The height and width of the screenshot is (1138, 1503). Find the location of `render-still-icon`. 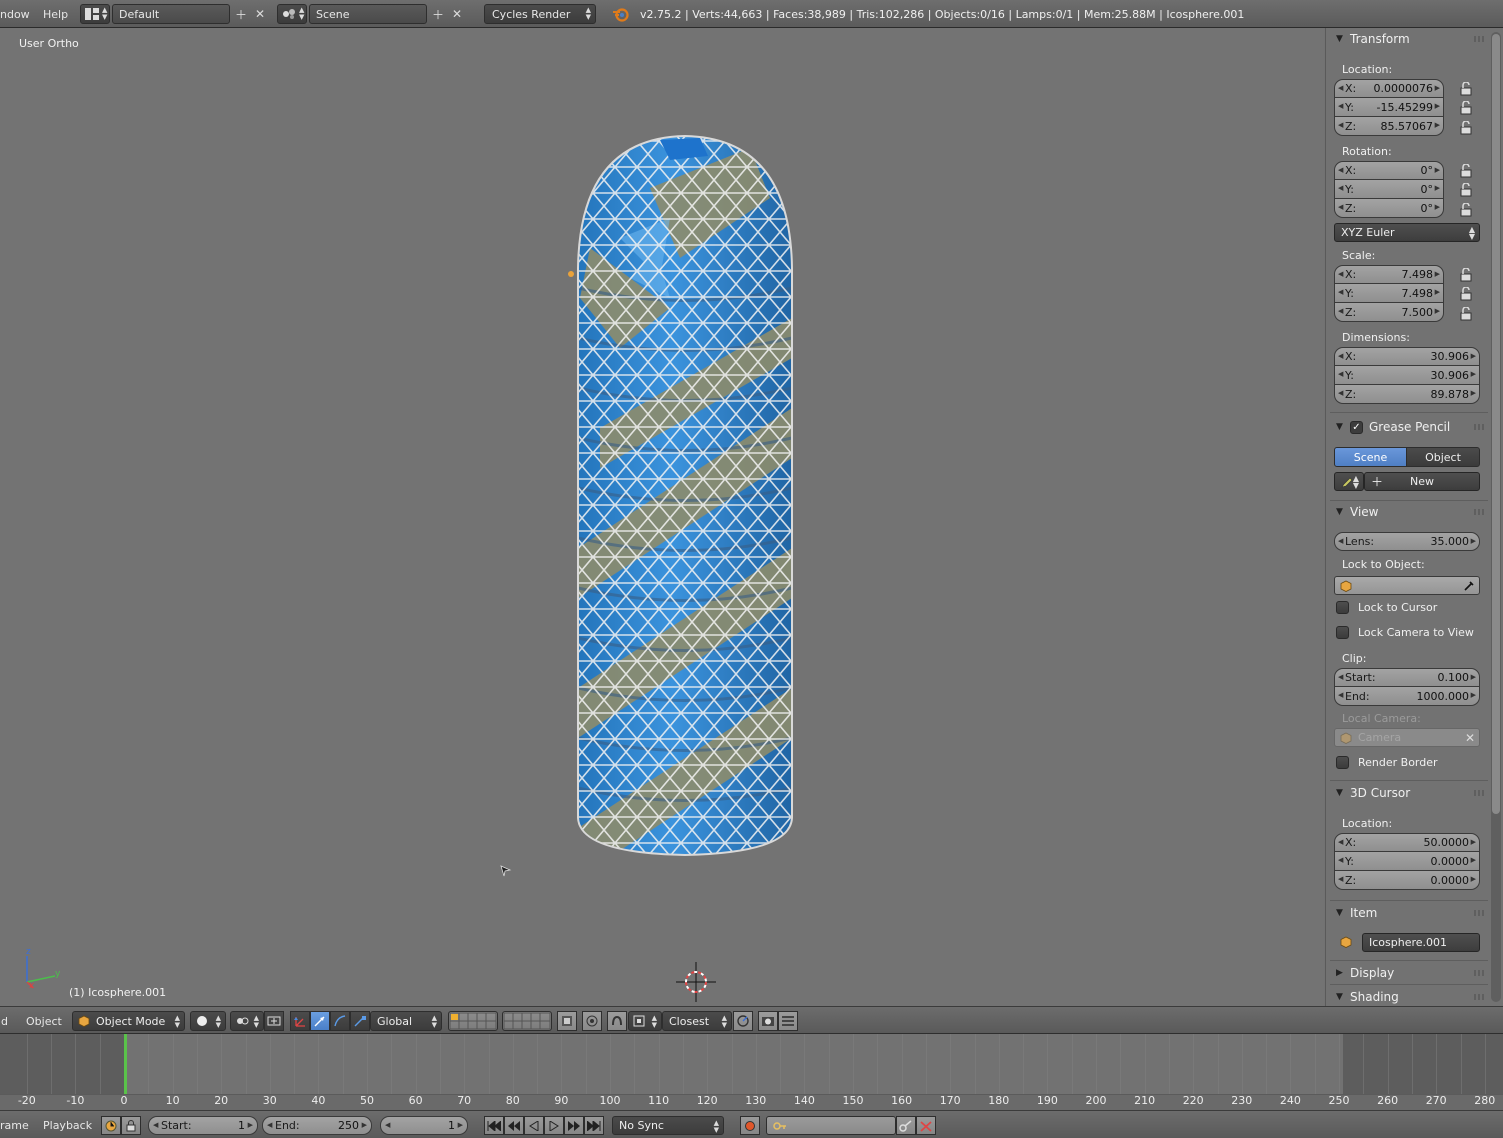

render-still-icon is located at coordinates (768, 1021).